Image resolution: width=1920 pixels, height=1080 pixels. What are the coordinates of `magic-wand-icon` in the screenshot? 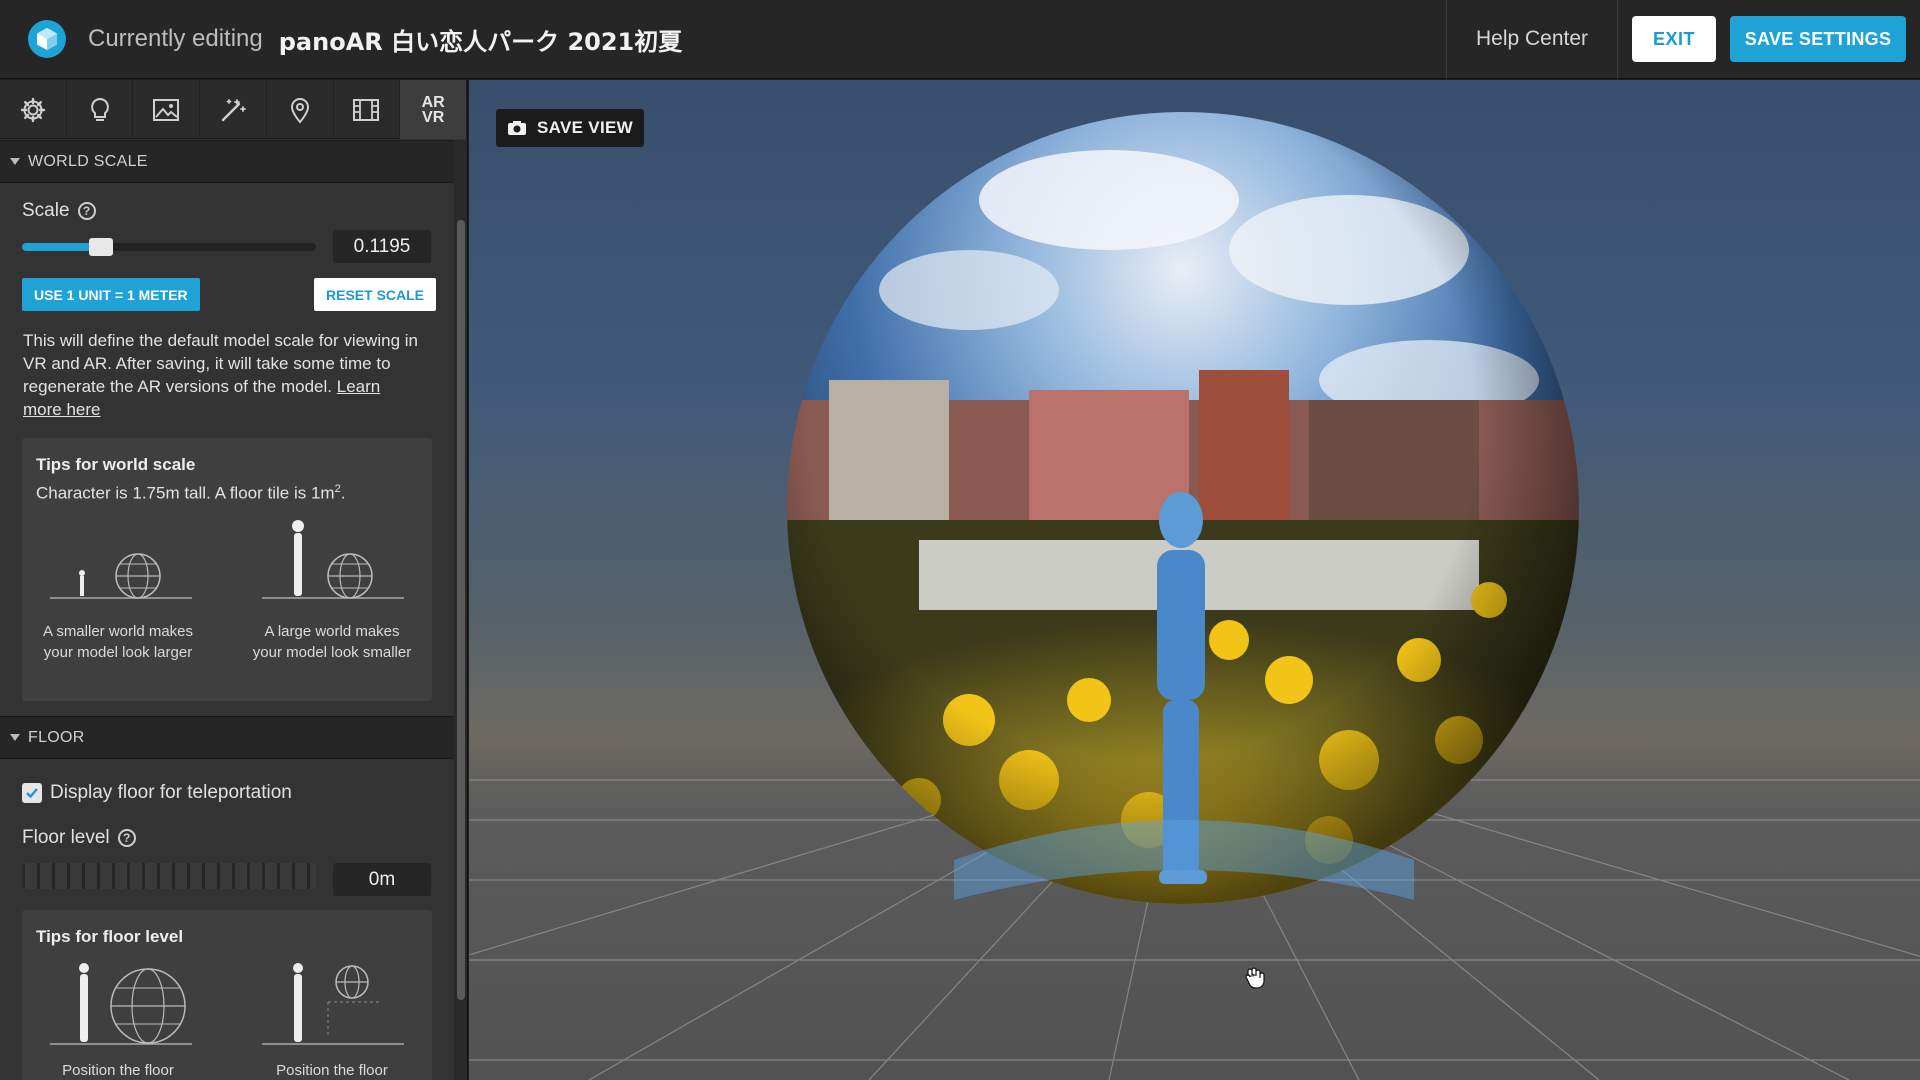 It's located at (233, 109).